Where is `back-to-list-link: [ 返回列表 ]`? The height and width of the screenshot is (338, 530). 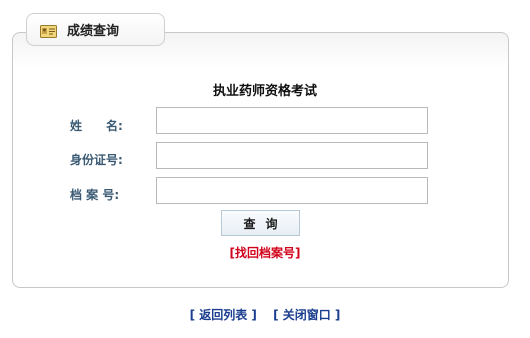 back-to-list-link: [ 返回列表 ] is located at coordinates (223, 315).